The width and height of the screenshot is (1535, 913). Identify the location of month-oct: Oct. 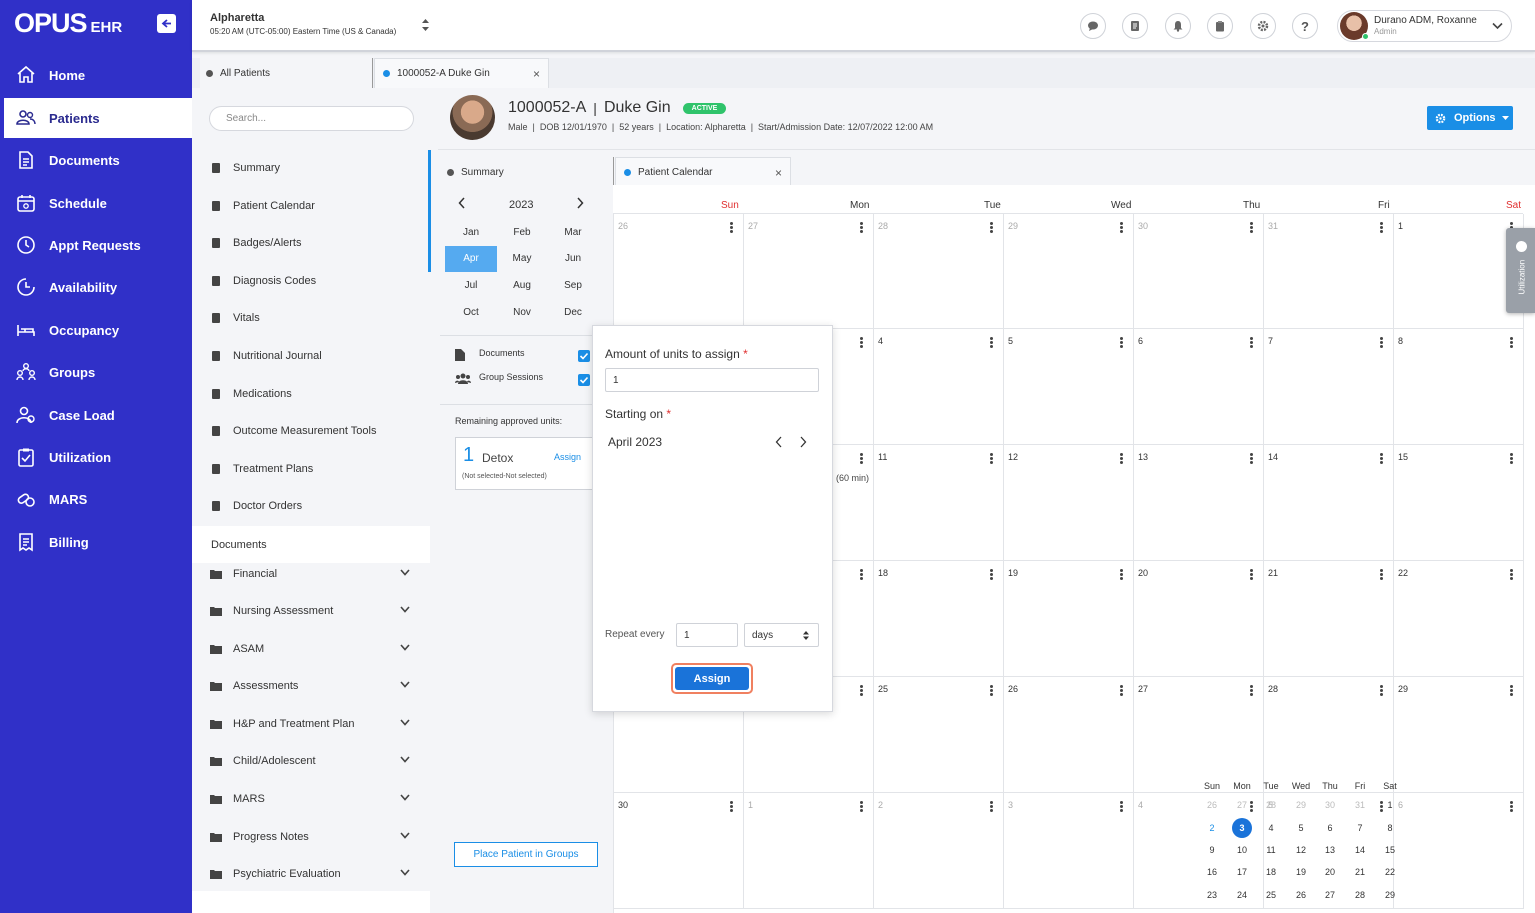
(471, 312).